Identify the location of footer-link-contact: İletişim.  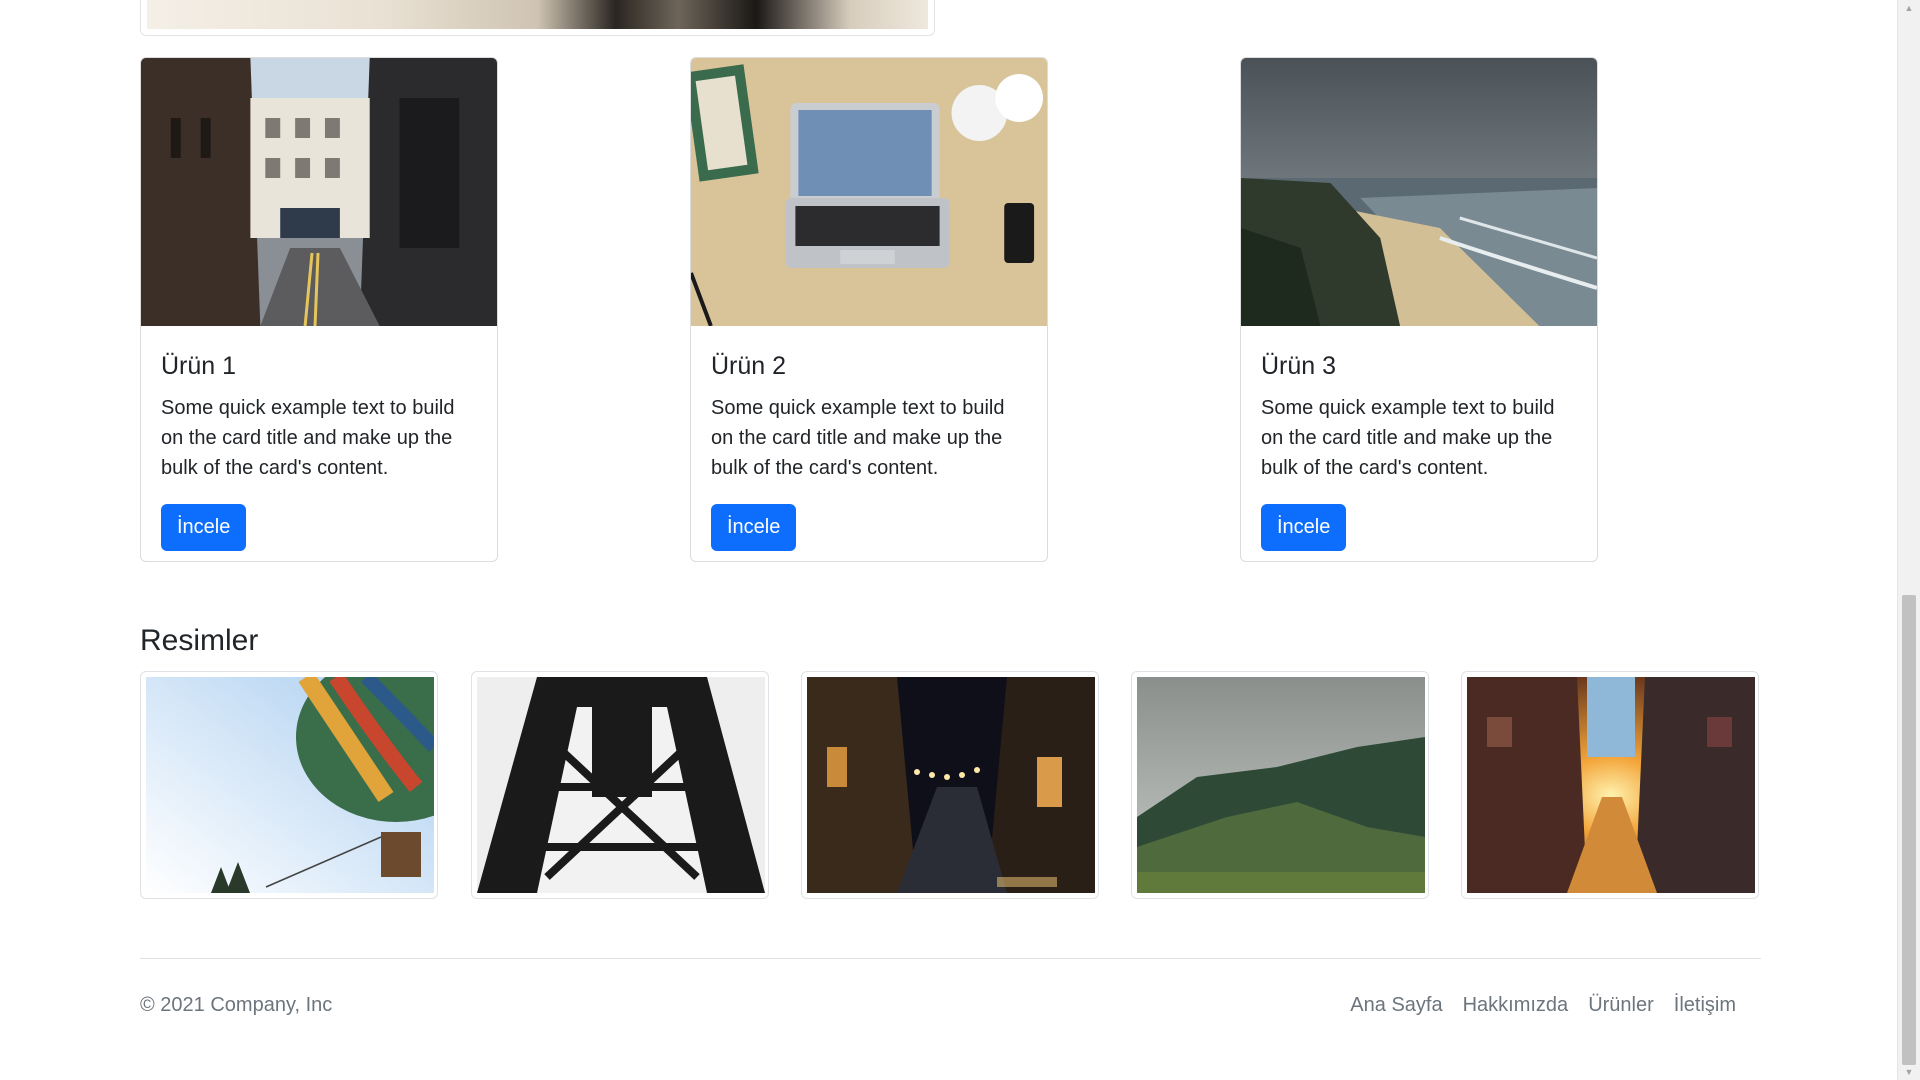
(1705, 1005).